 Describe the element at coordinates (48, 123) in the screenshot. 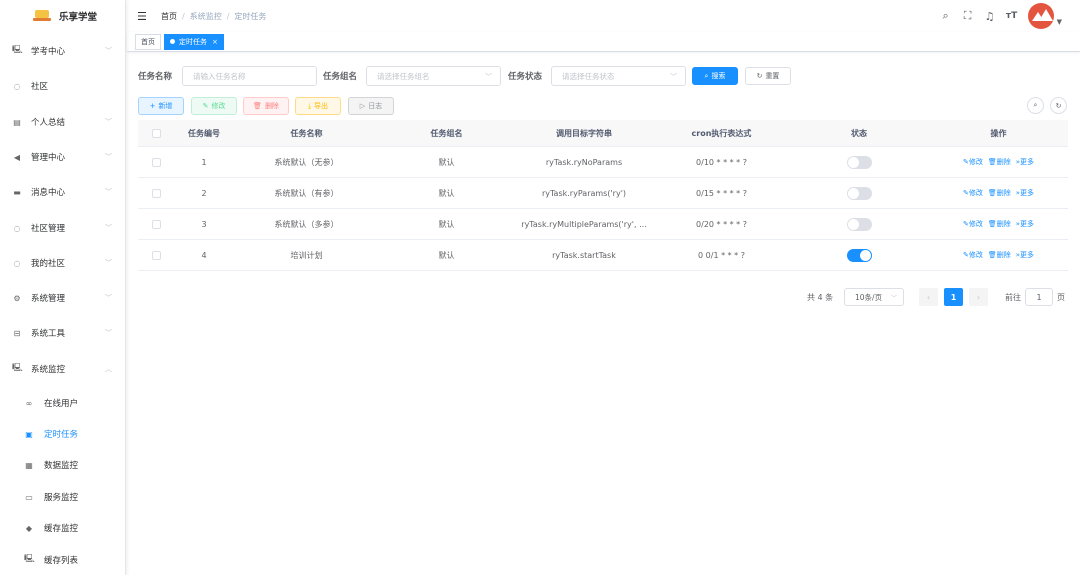

I see `sidebar-item-label: 个人总结` at that location.